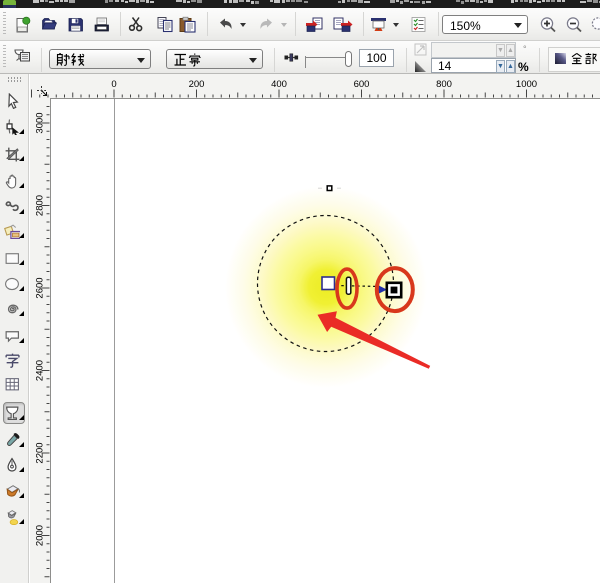  What do you see at coordinates (40, 370) in the screenshot?
I see `svg-text: 2400` at bounding box center [40, 370].